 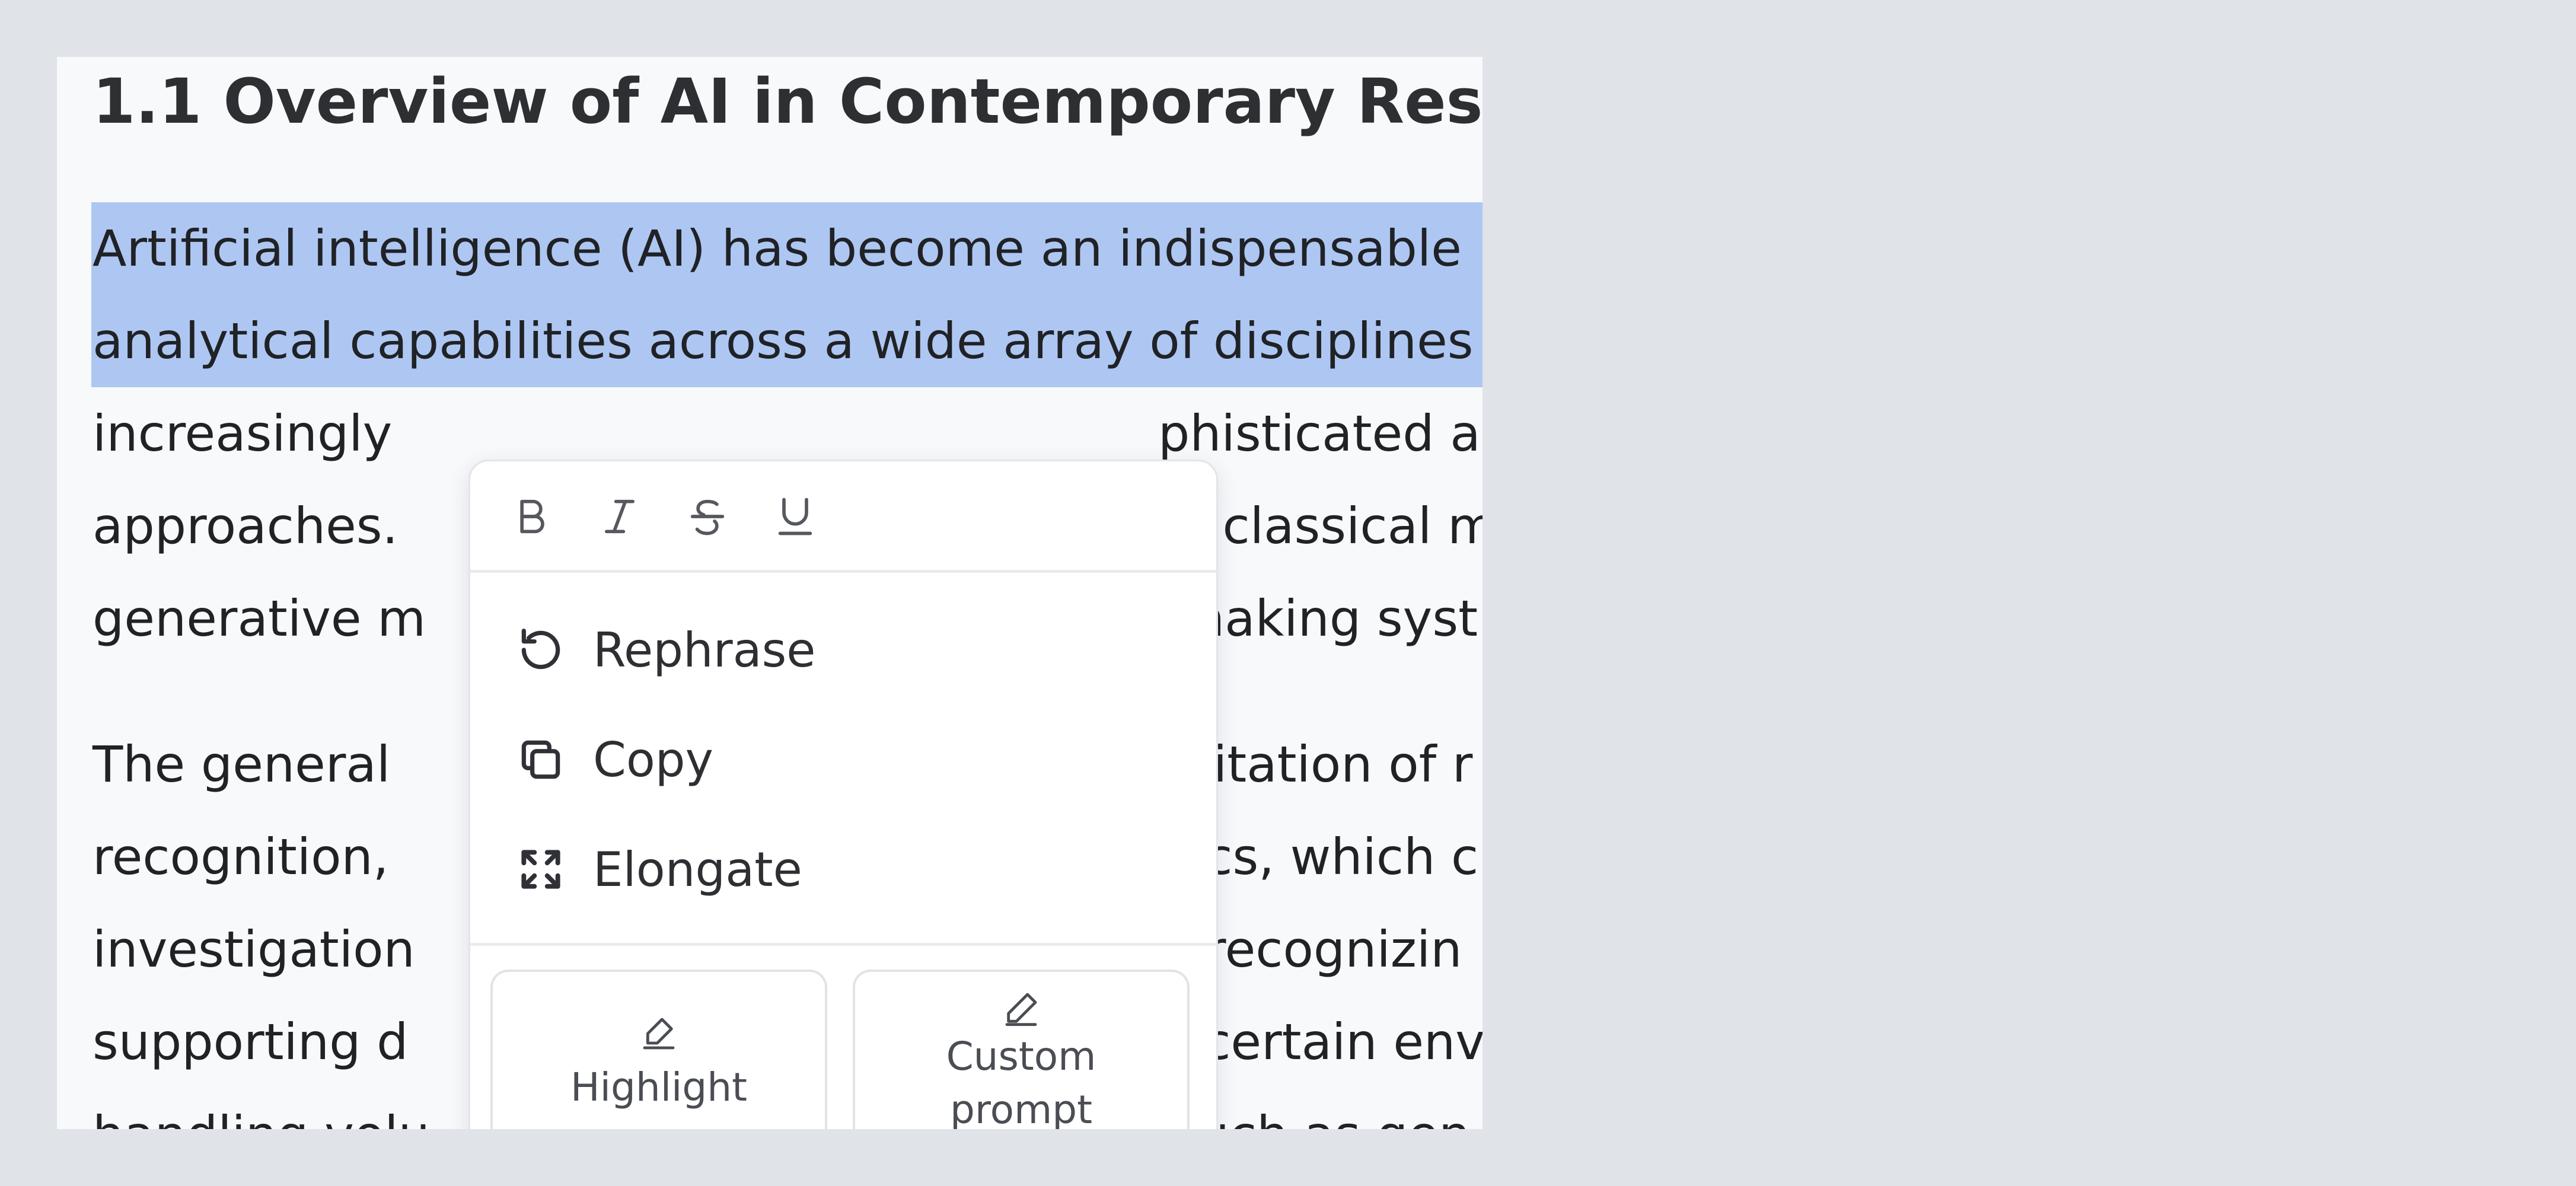 What do you see at coordinates (251, 1042) in the screenshot?
I see `text-line: supporting d` at bounding box center [251, 1042].